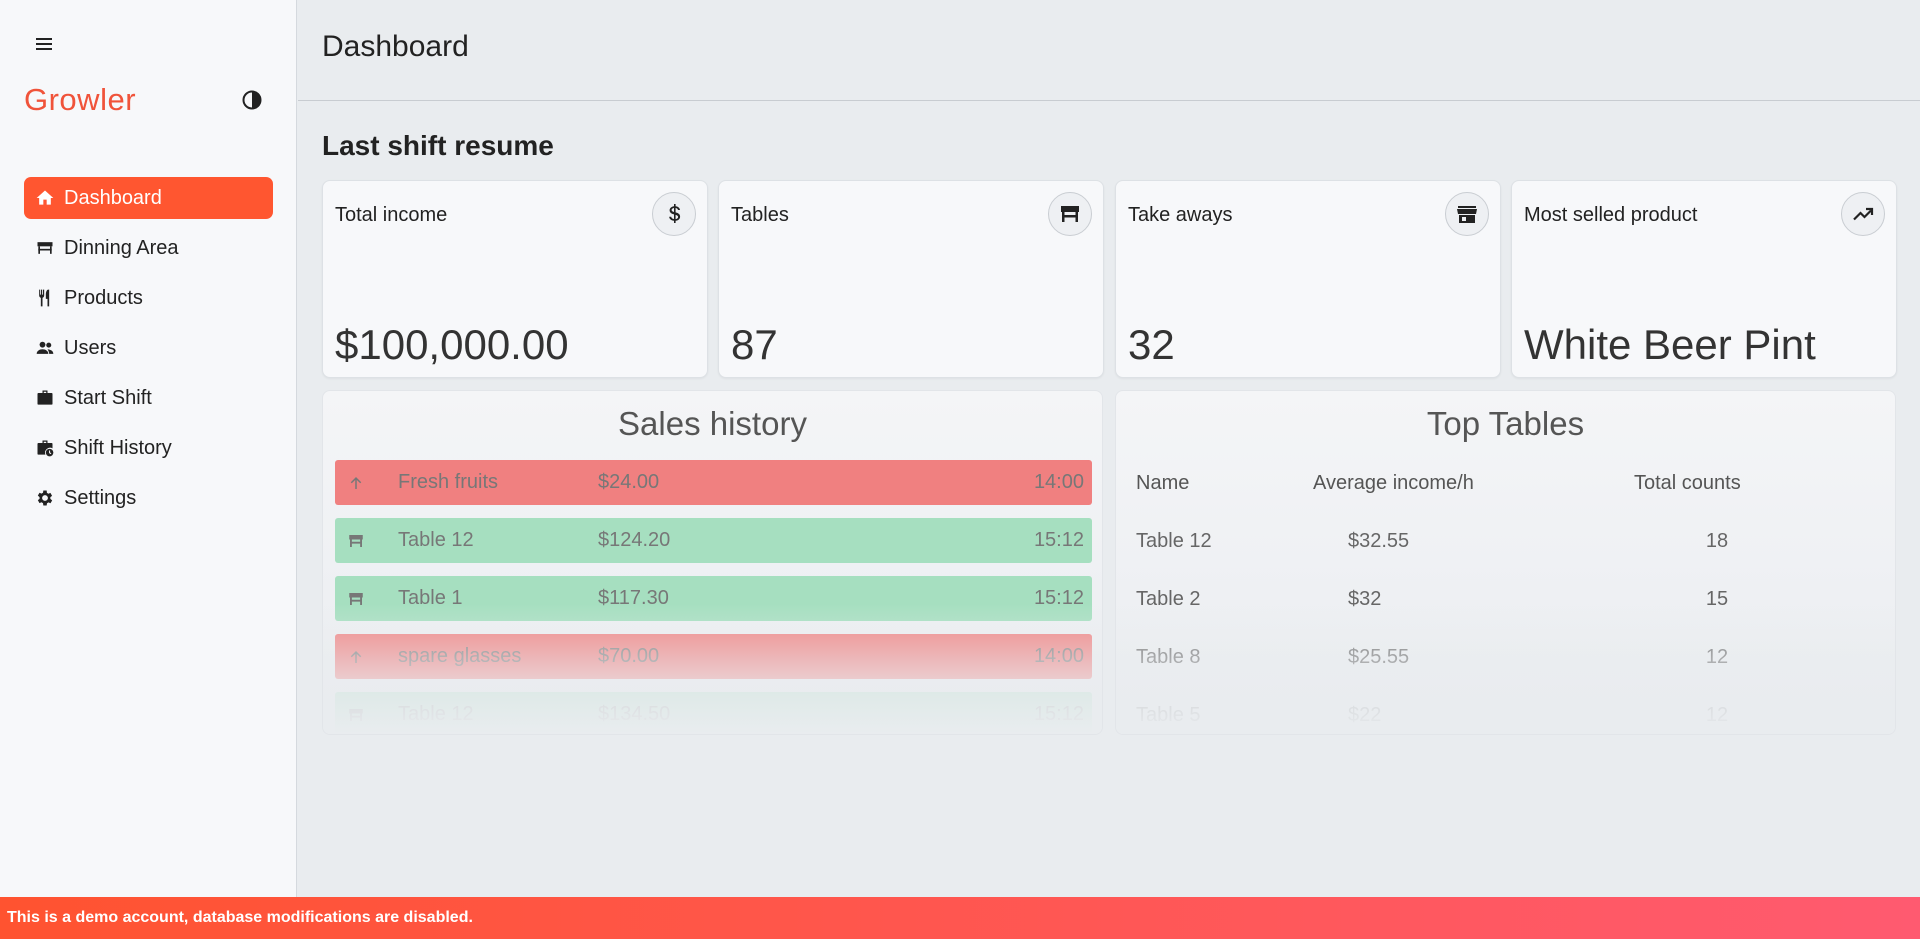 Image resolution: width=1920 pixels, height=939 pixels. I want to click on sidebar-item-shift-history: Shift History, so click(148, 448).